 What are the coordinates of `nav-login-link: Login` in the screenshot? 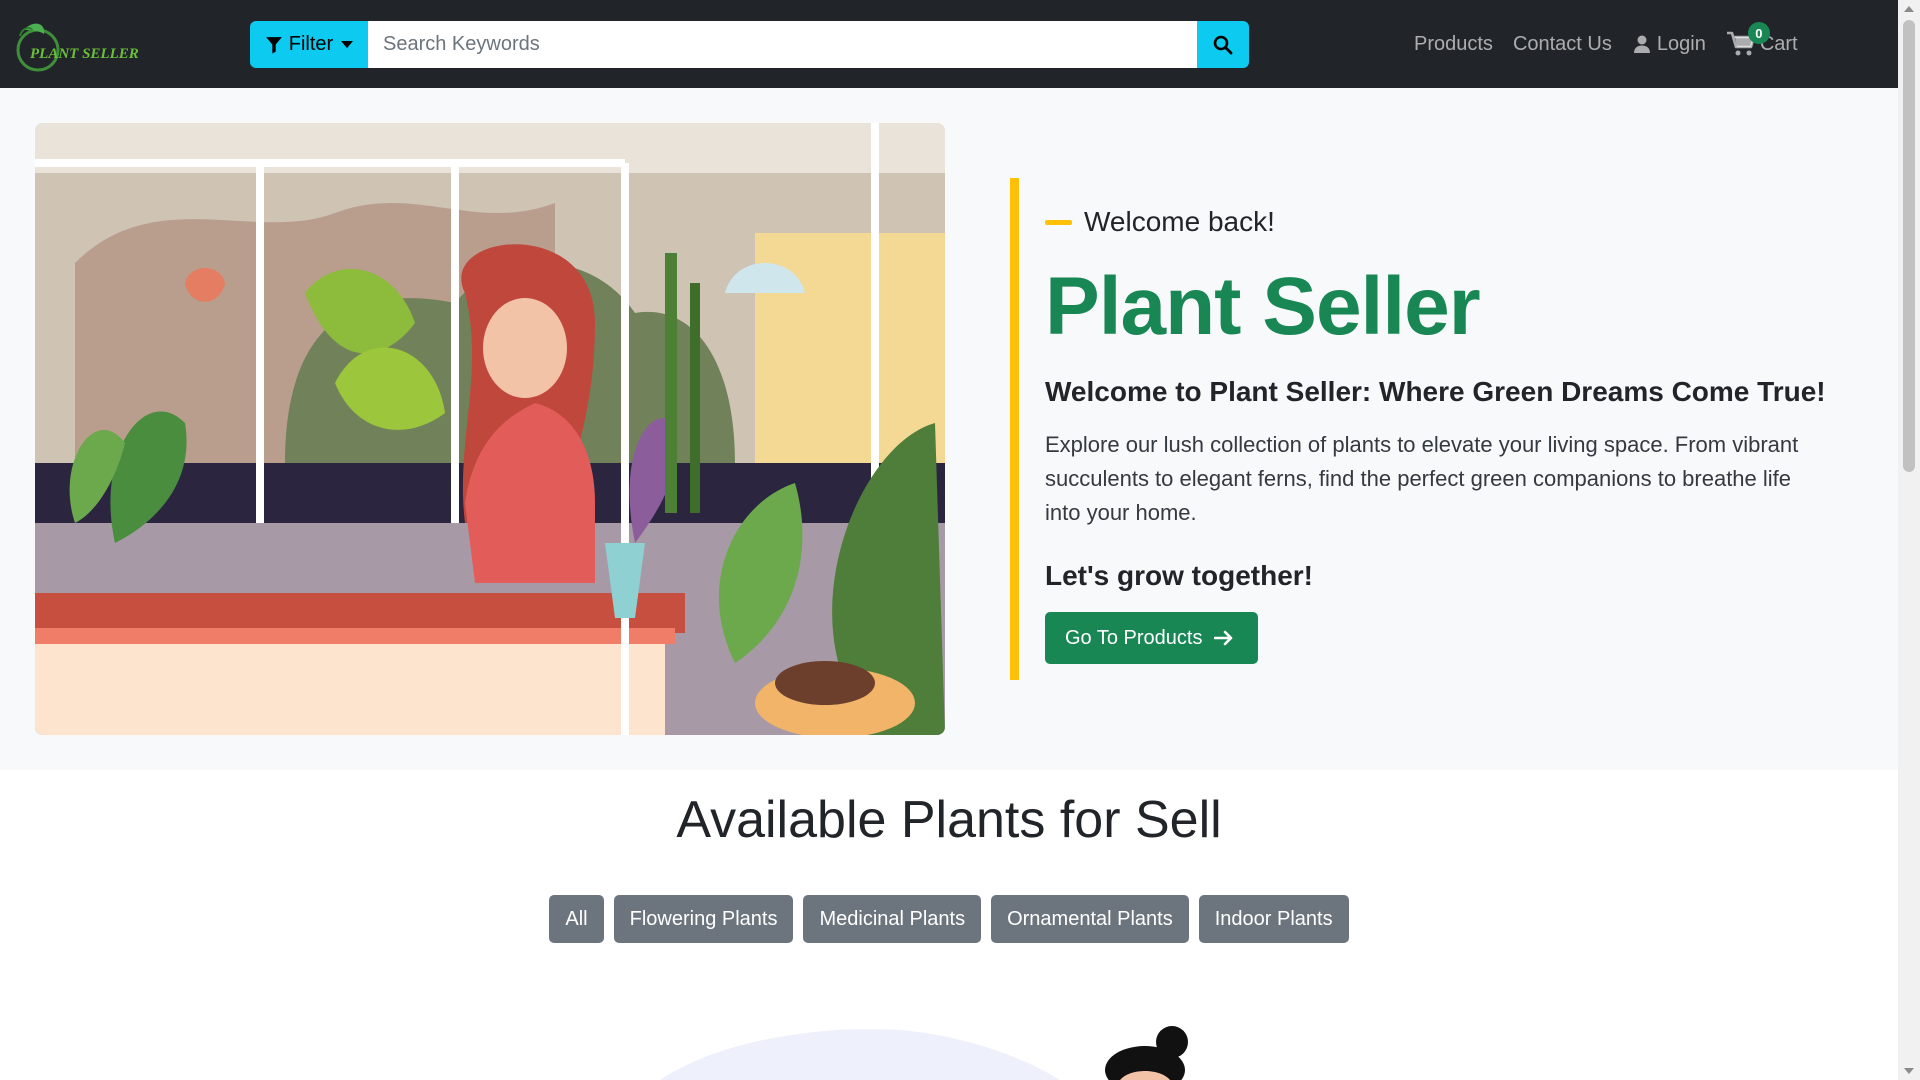 It's located at (1669, 44).